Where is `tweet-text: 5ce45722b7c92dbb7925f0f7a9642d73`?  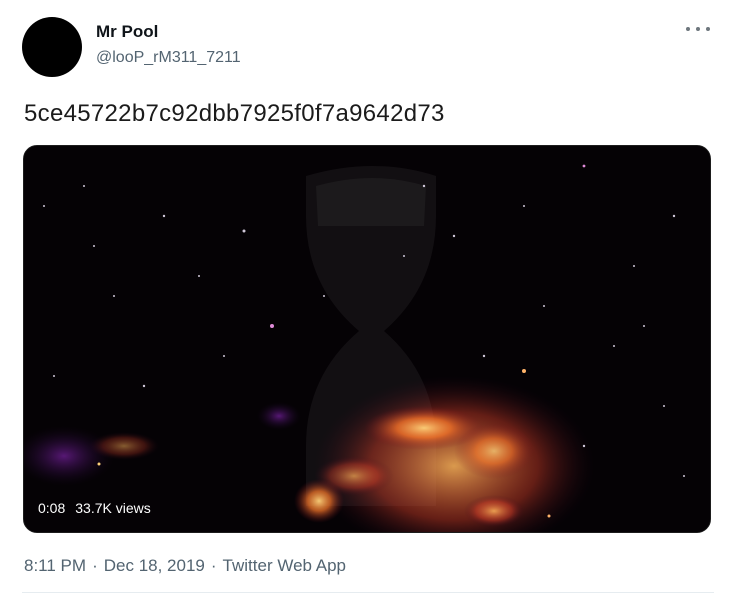 tweet-text: 5ce45722b7c92dbb7925f0f7a9642d73 is located at coordinates (234, 113).